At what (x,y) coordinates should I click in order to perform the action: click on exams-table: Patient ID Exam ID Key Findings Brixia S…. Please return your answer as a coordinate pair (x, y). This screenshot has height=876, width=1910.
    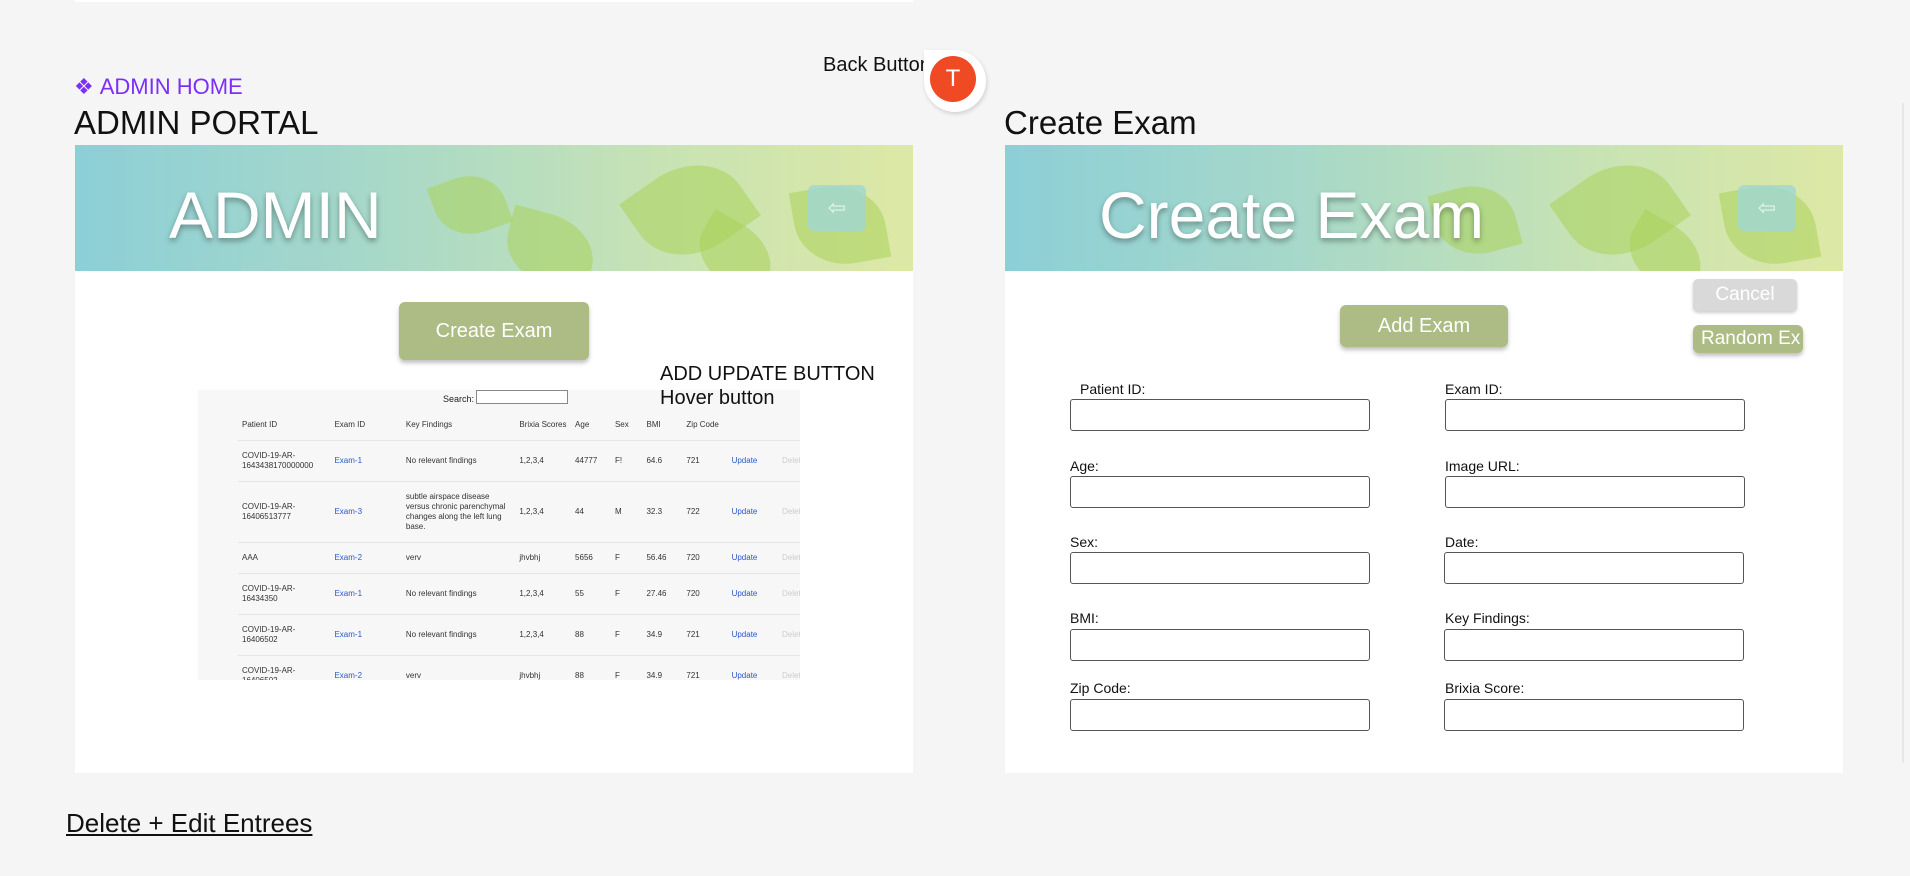
    Looking at the image, I should click on (519, 547).